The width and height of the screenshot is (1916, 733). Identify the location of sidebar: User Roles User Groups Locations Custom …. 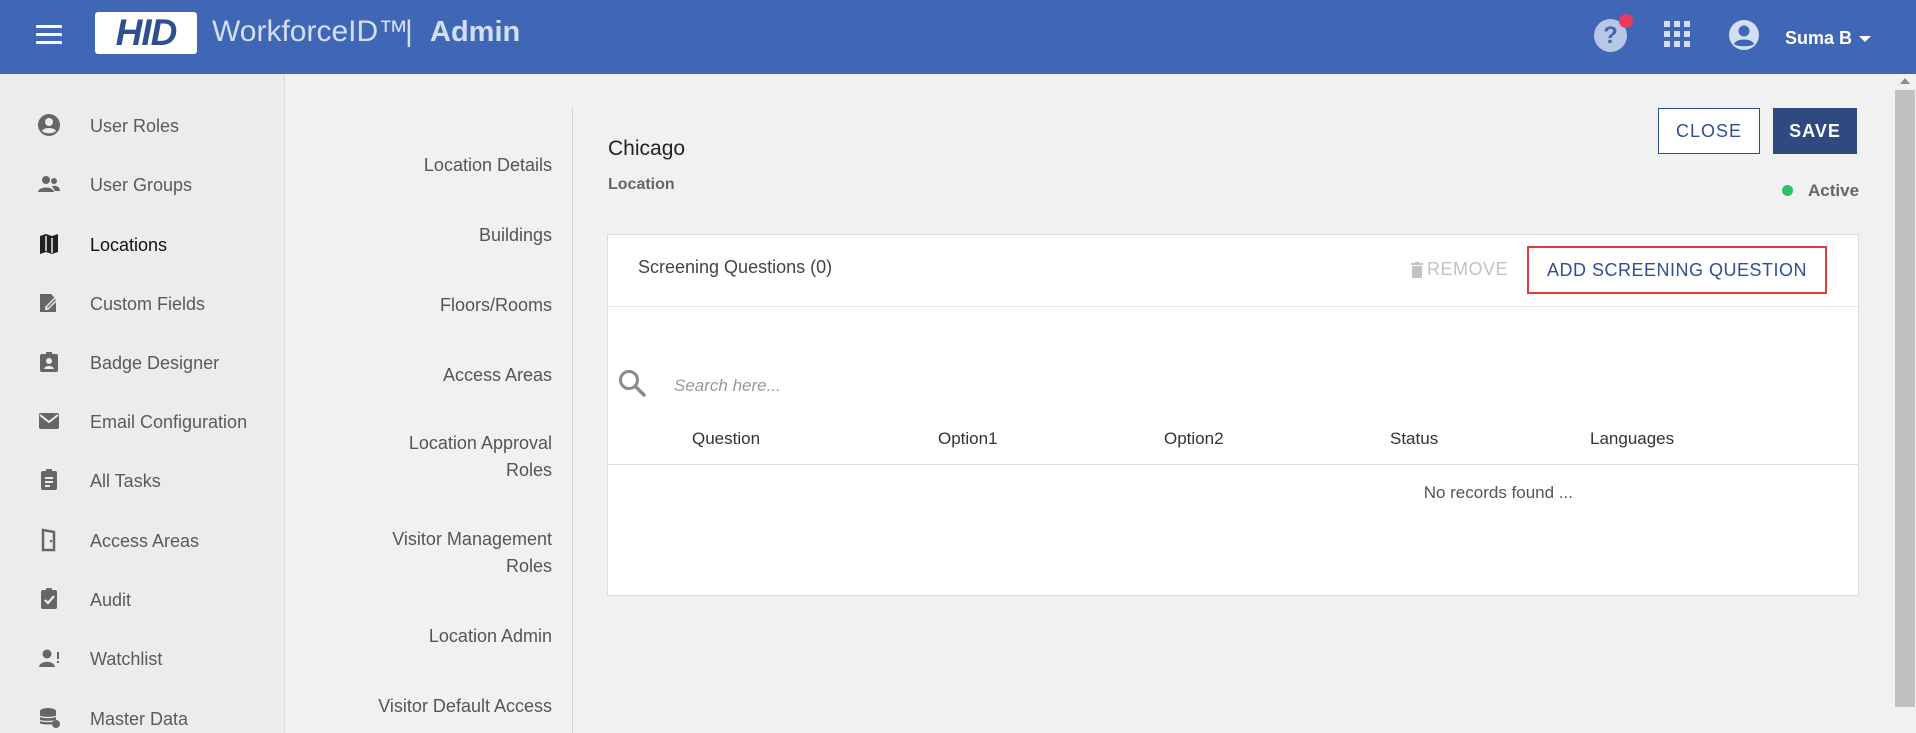
(142, 403).